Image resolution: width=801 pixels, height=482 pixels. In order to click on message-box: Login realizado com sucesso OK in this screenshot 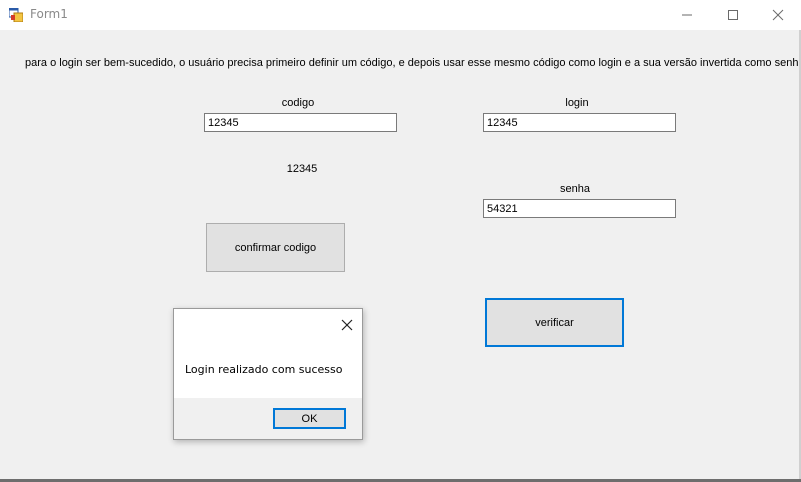, I will do `click(268, 374)`.